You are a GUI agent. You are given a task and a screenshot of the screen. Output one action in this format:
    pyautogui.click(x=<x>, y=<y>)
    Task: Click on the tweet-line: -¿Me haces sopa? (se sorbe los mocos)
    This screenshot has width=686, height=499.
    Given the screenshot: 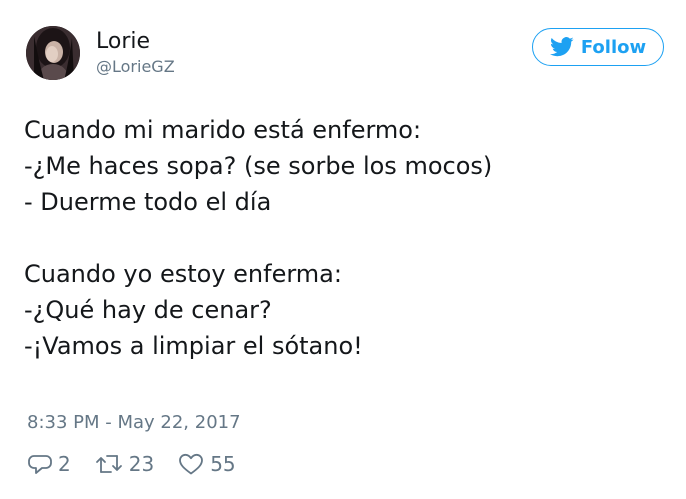 What is the action you would take?
    pyautogui.click(x=258, y=166)
    